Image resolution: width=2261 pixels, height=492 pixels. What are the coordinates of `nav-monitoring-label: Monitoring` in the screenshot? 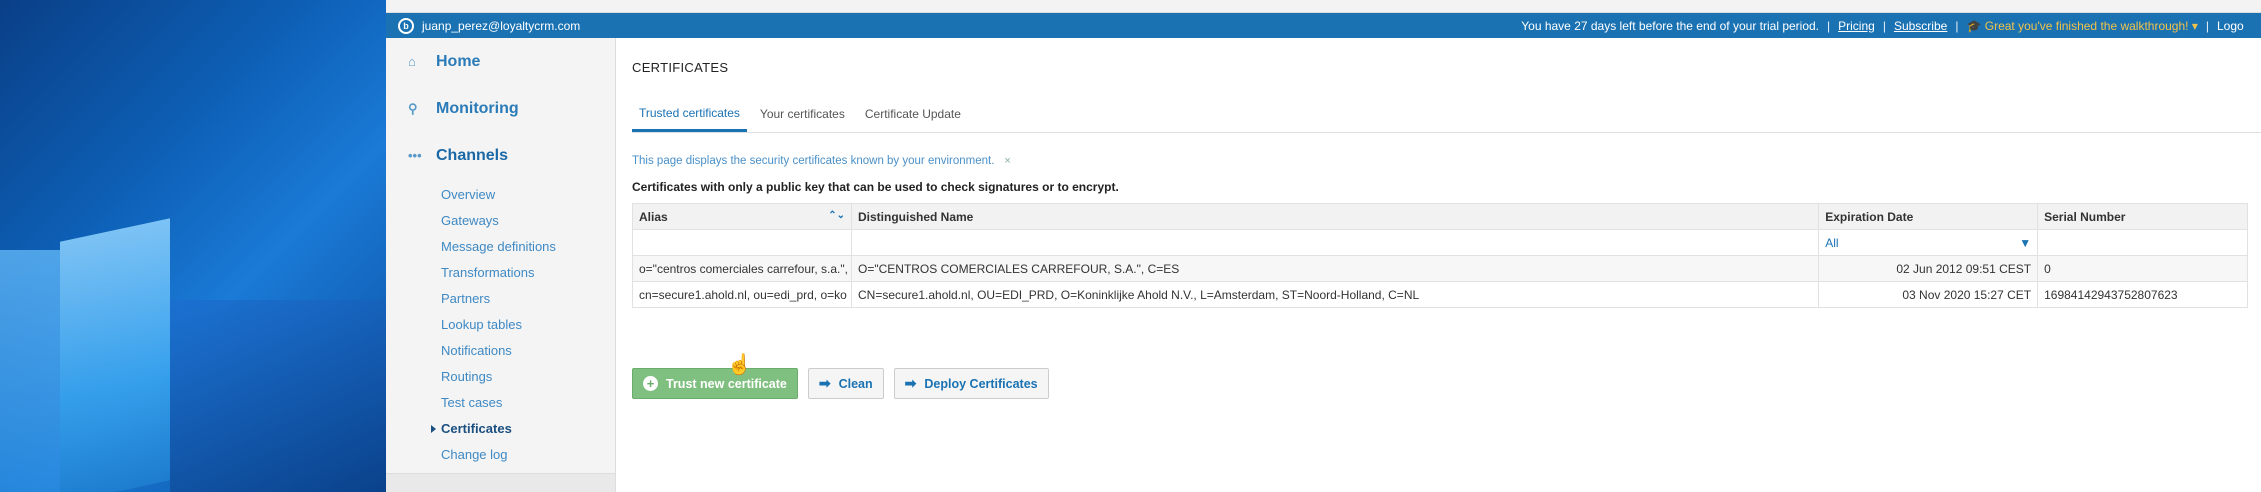 It's located at (477, 108).